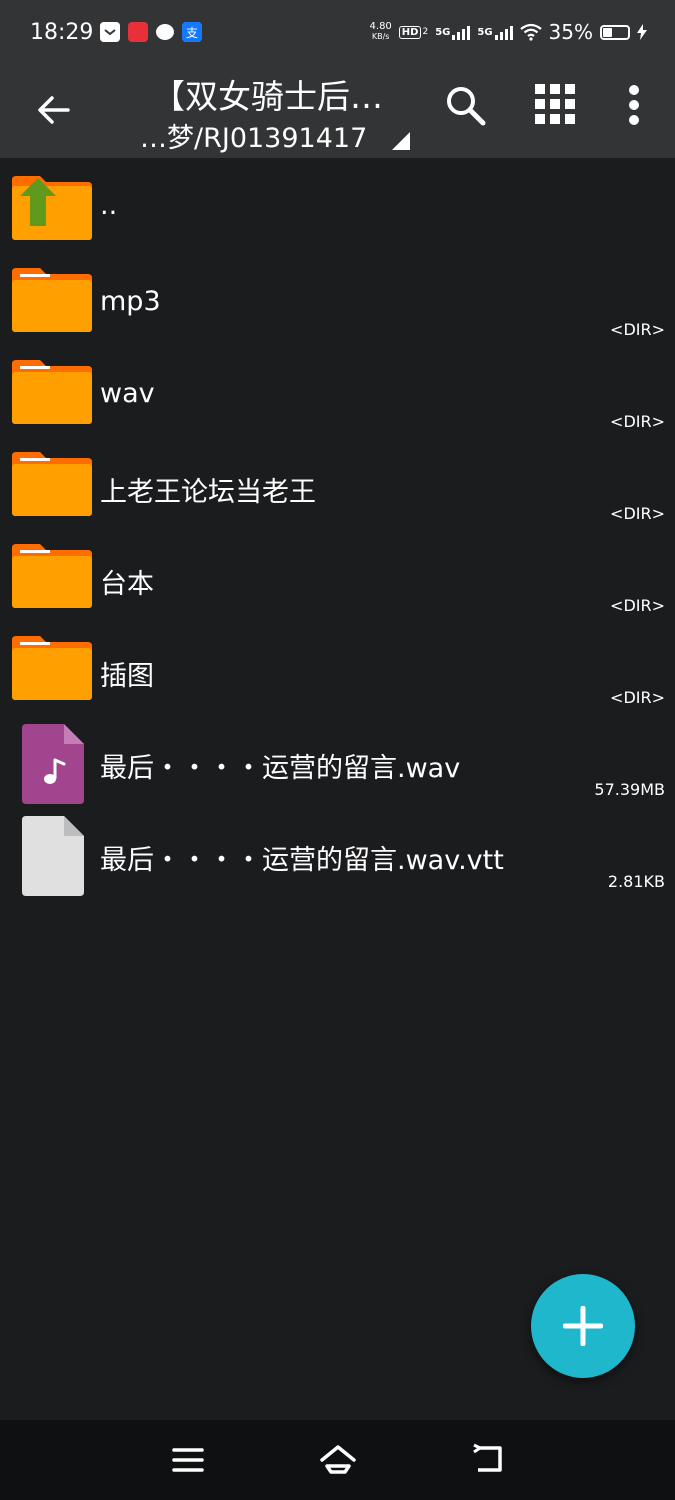 The height and width of the screenshot is (1500, 675). Describe the element at coordinates (380, 36) in the screenshot. I see `net-speed-unit: KB/s` at that location.